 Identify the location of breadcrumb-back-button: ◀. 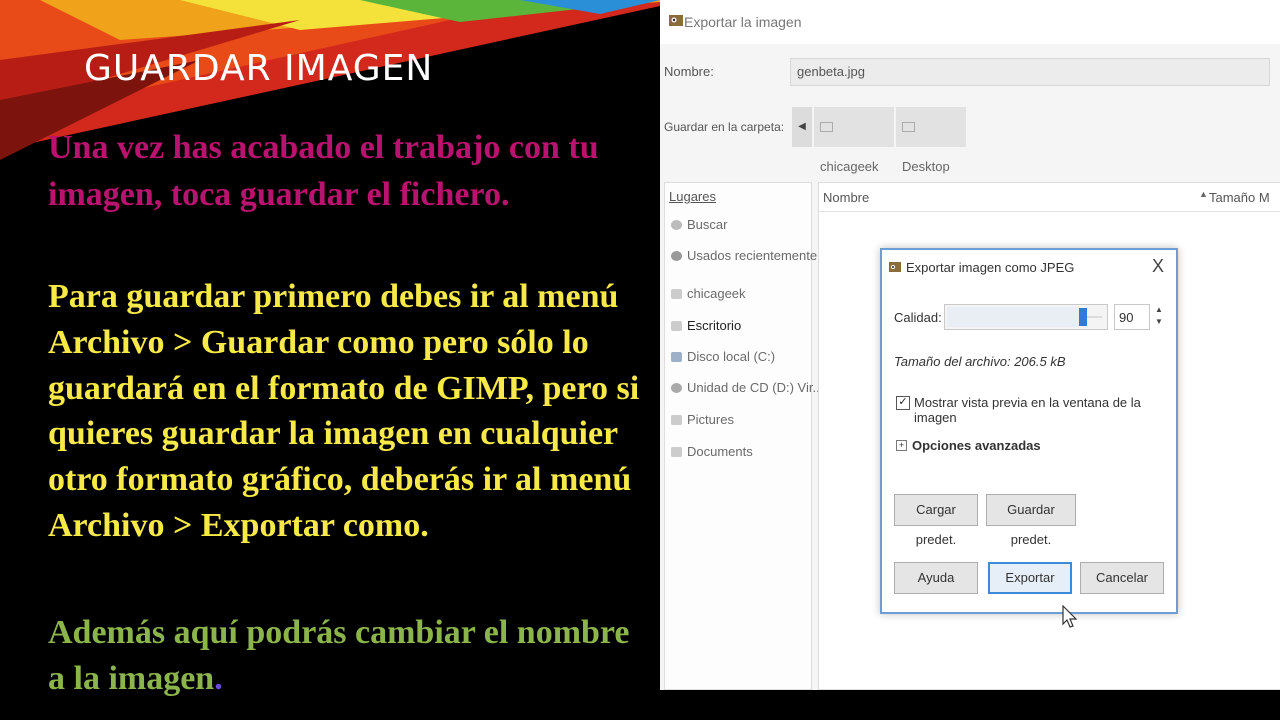
(802, 127).